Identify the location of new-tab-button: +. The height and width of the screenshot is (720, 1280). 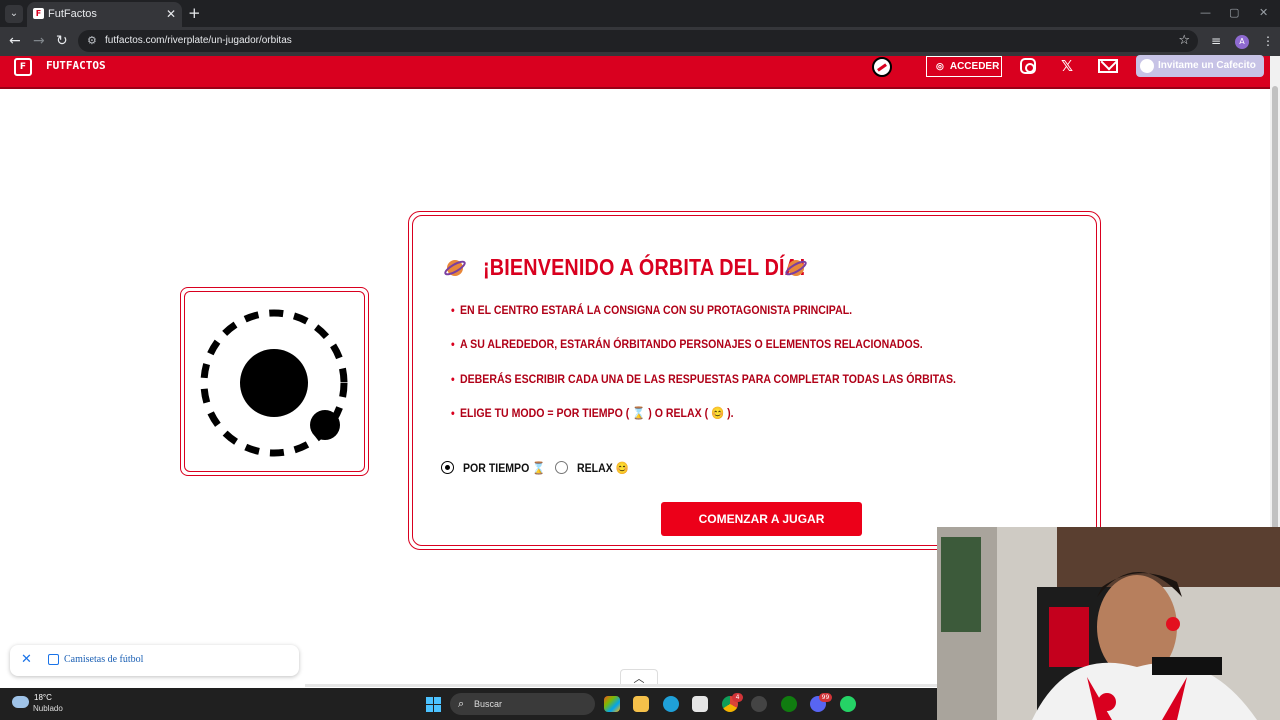
(194, 13).